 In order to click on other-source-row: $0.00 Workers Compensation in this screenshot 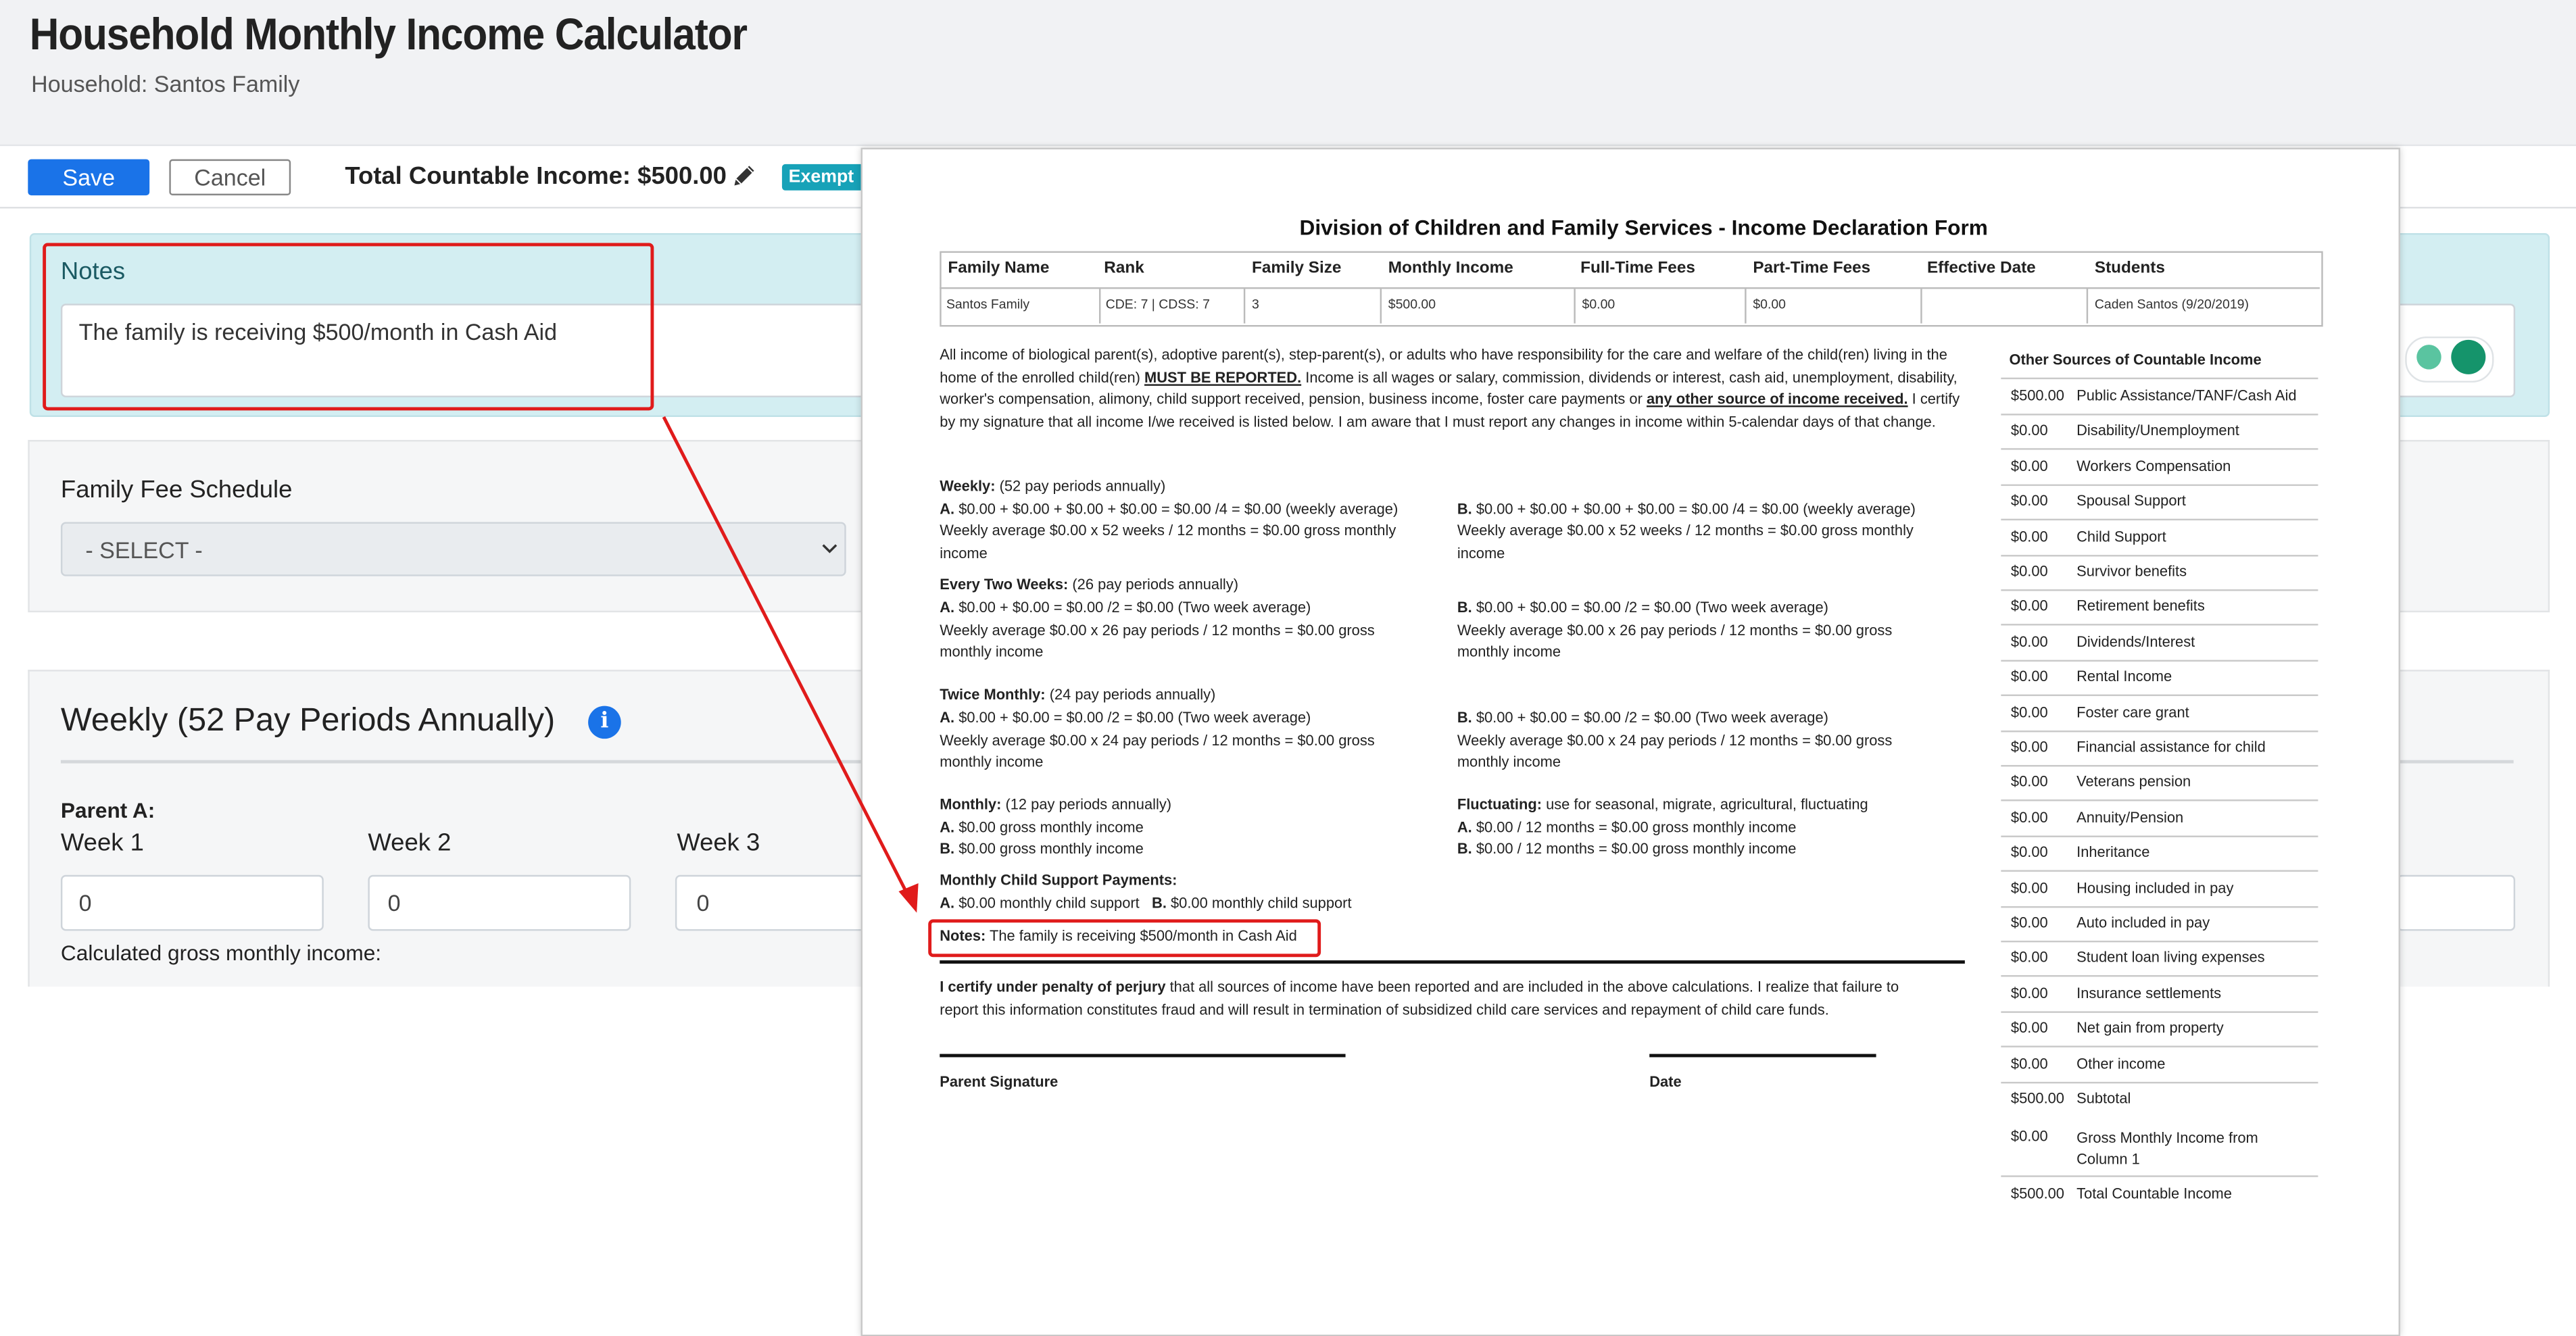, I will do `click(2159, 471)`.